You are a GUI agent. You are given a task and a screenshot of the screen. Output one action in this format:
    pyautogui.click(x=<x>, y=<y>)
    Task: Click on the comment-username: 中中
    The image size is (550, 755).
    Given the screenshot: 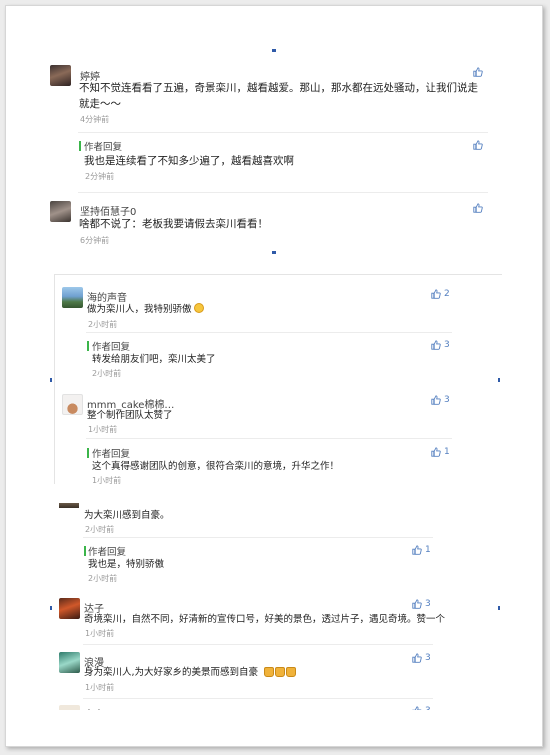 What is the action you would take?
    pyautogui.click(x=94, y=708)
    